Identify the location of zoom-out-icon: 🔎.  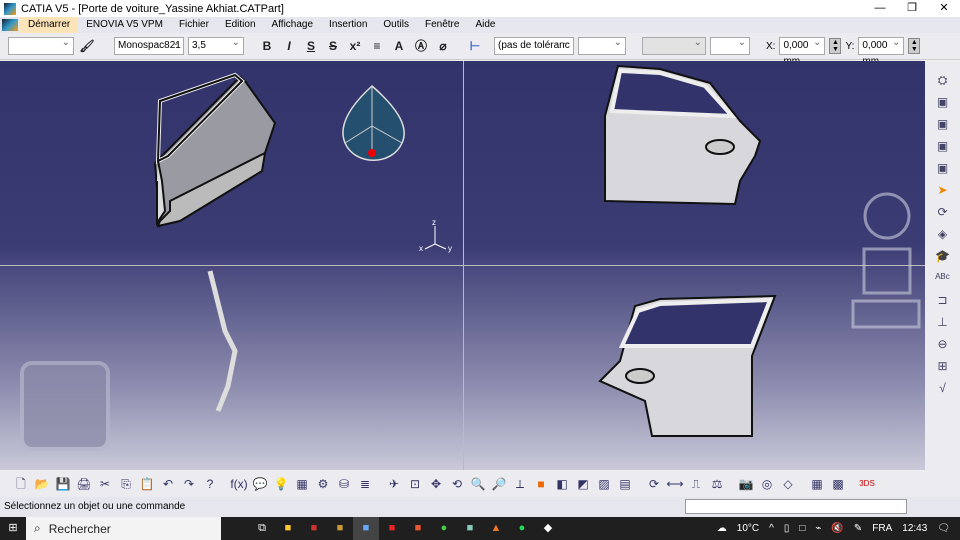
(499, 484).